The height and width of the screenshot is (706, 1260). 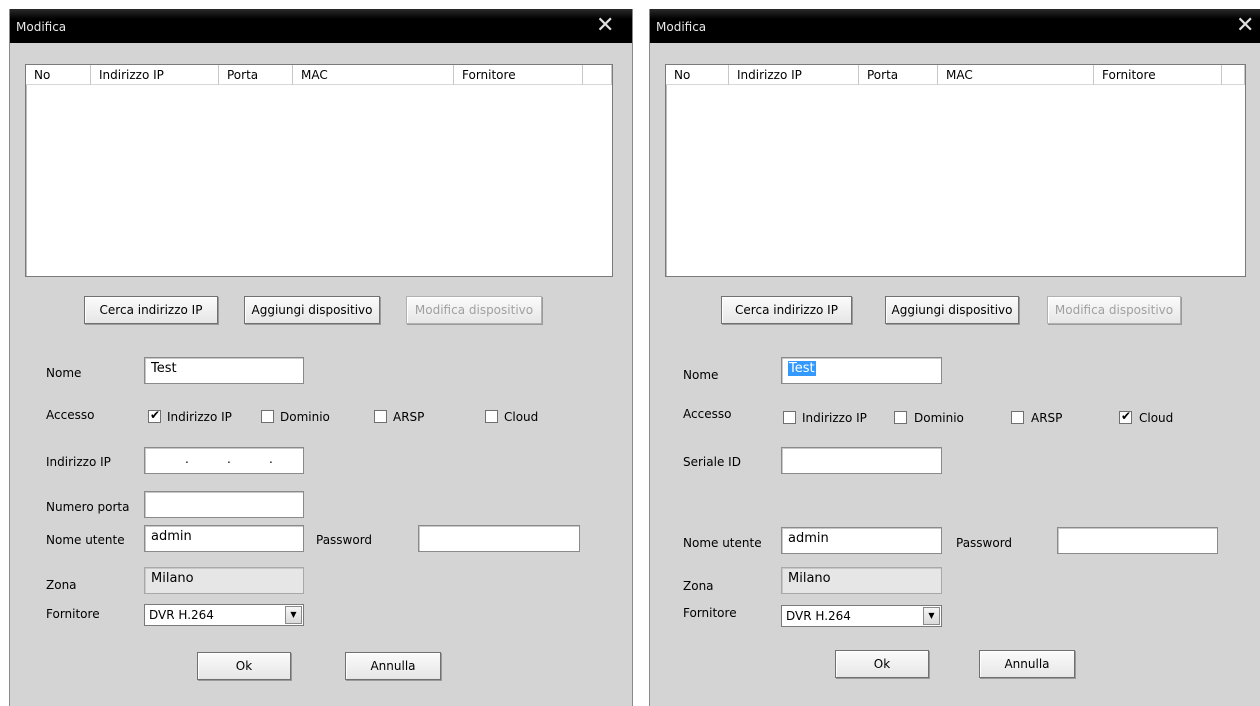 What do you see at coordinates (224, 460) in the screenshot?
I see `ip-address-field: . . .` at bounding box center [224, 460].